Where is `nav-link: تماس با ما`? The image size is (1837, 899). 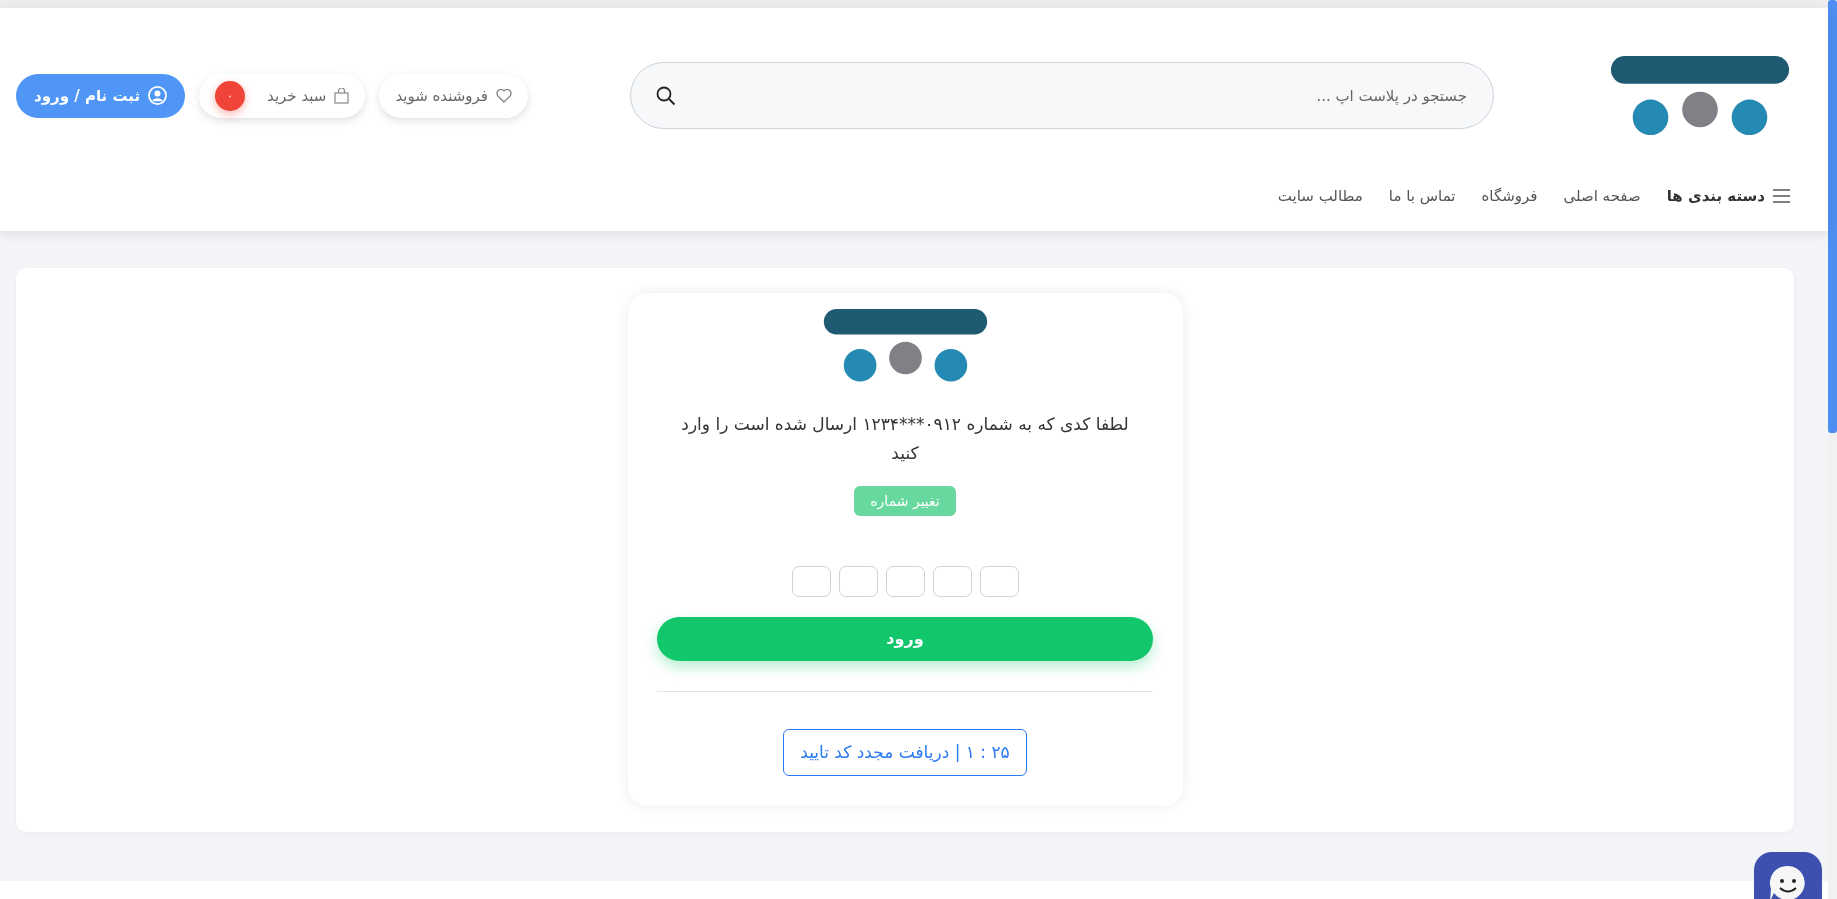 nav-link: تماس با ما is located at coordinates (1422, 196).